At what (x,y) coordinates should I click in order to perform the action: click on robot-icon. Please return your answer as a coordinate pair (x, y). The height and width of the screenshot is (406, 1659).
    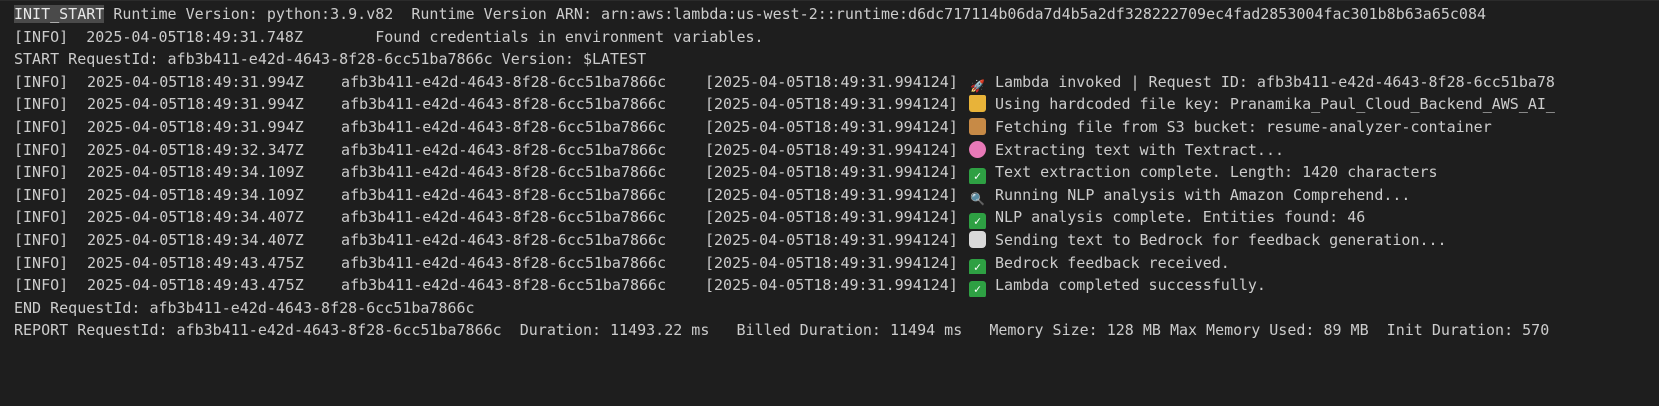
    Looking at the image, I should click on (977, 239).